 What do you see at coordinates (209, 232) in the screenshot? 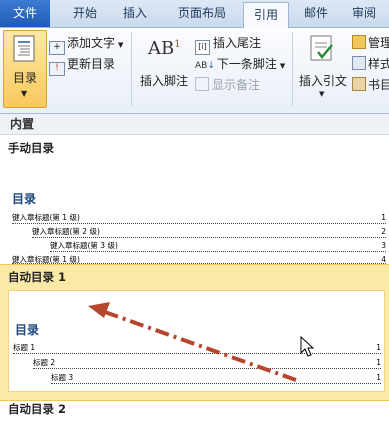
I see `toc-entry: 键入章标题(第 2 级) 2` at bounding box center [209, 232].